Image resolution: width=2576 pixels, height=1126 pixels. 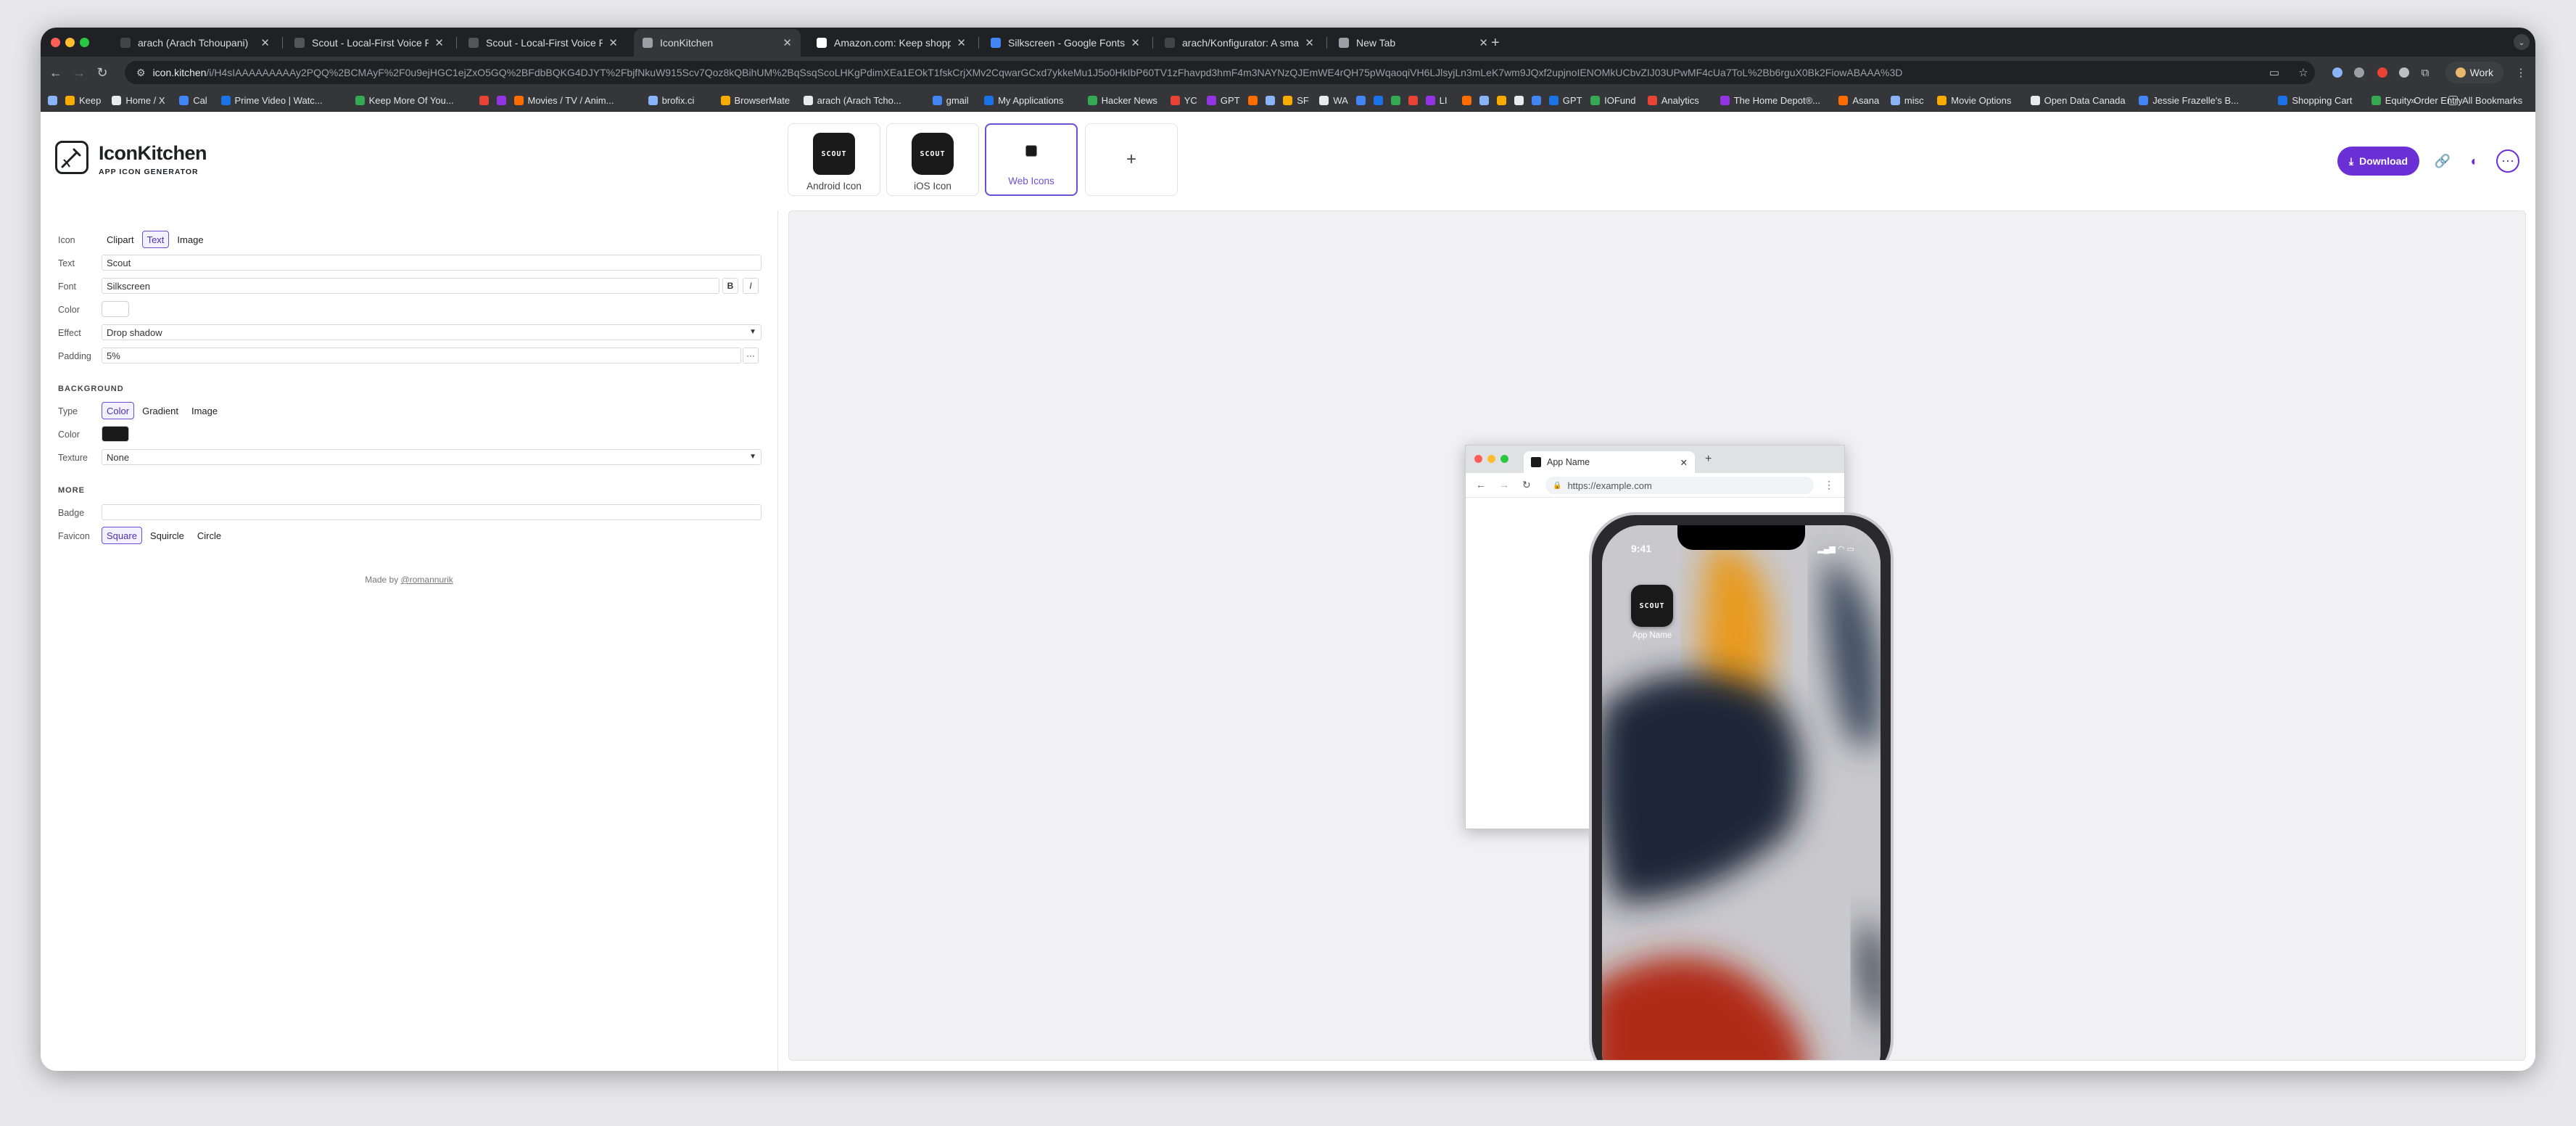 I want to click on bookmark-item: IOFund, so click(x=1612, y=100).